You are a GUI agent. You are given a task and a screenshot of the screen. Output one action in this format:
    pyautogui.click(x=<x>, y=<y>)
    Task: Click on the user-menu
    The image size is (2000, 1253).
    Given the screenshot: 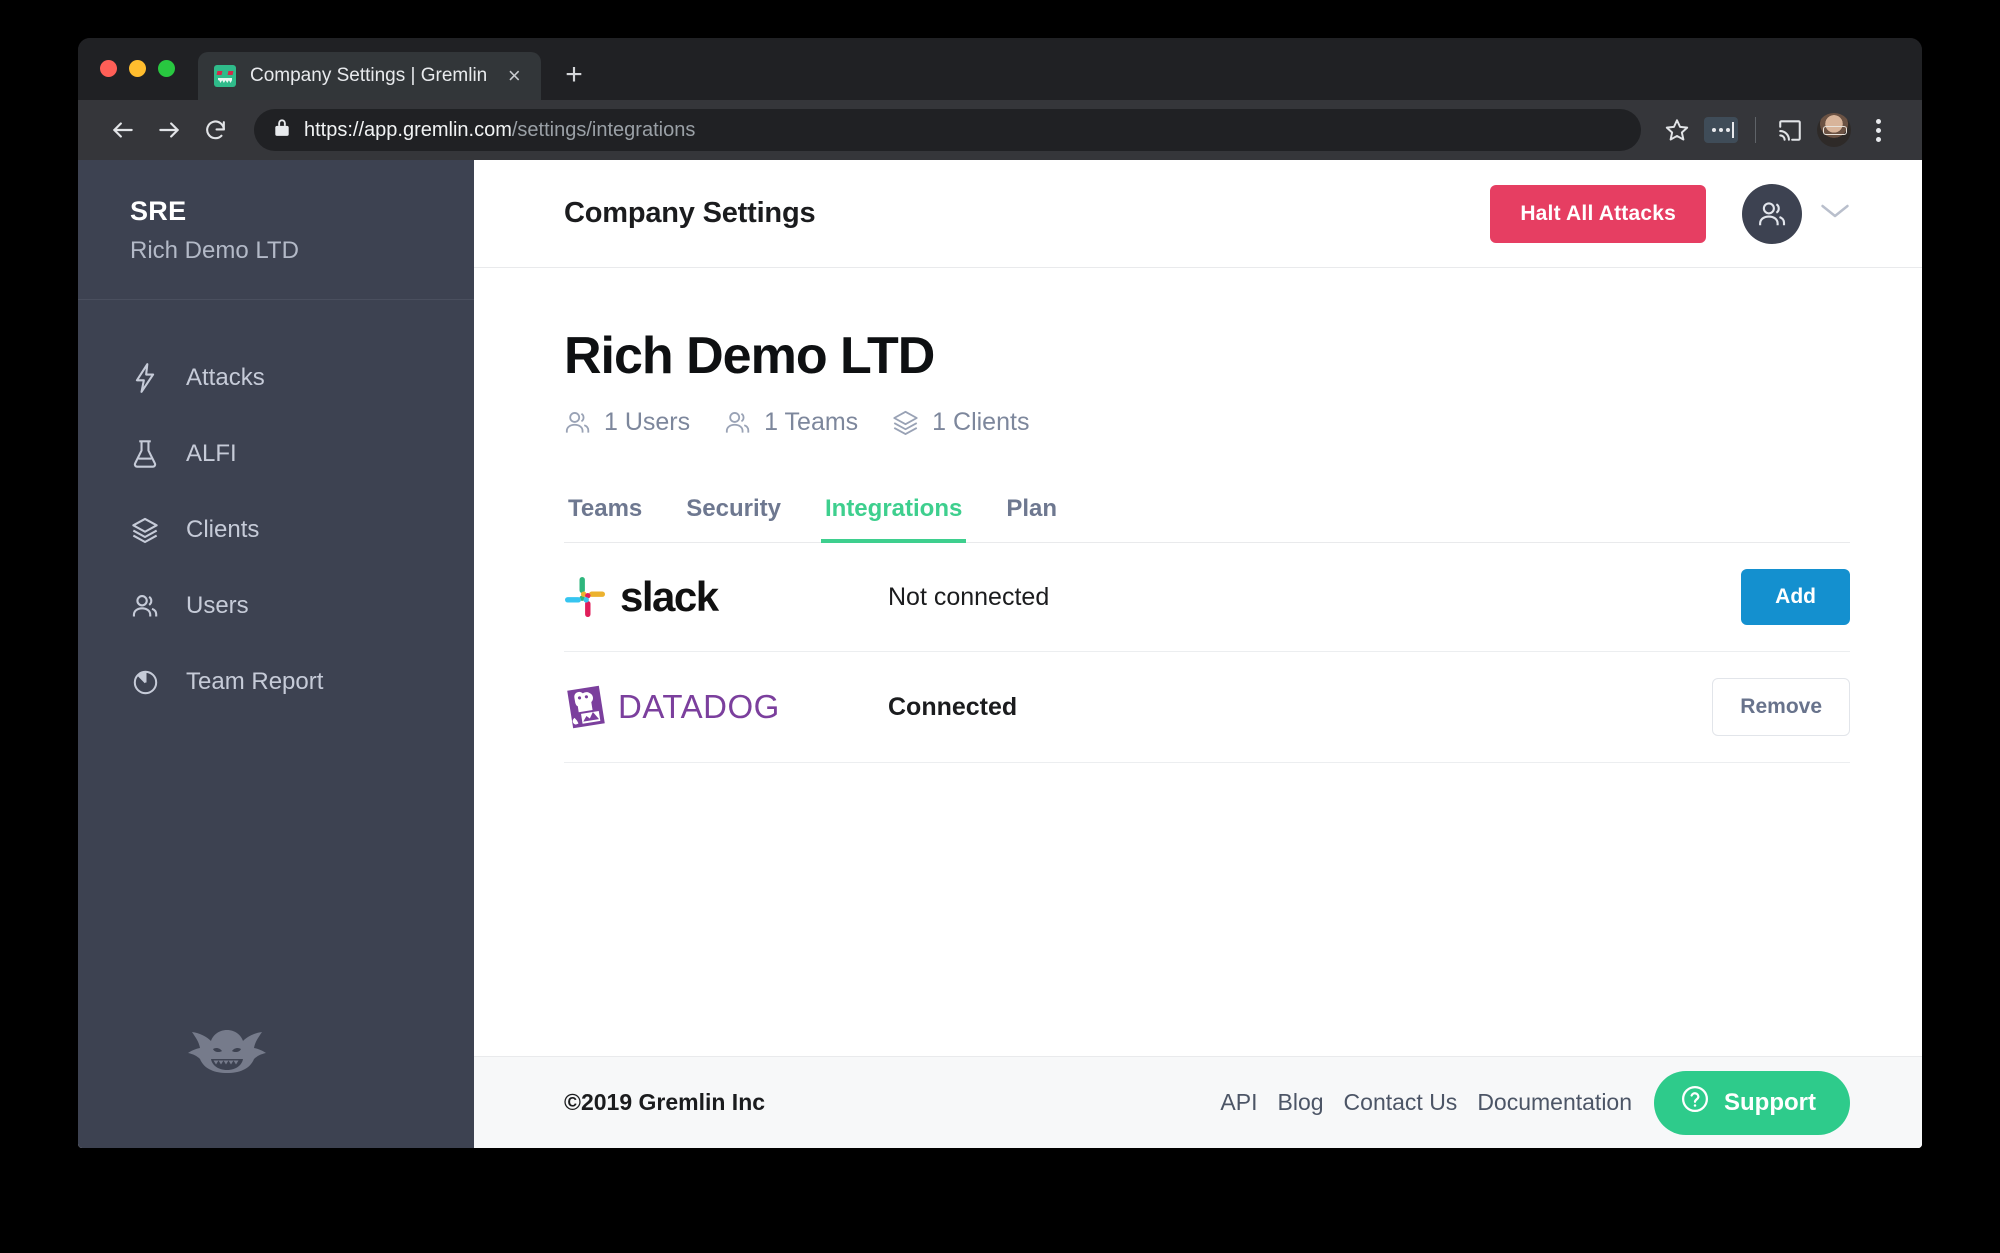 What is the action you would take?
    pyautogui.click(x=1796, y=213)
    